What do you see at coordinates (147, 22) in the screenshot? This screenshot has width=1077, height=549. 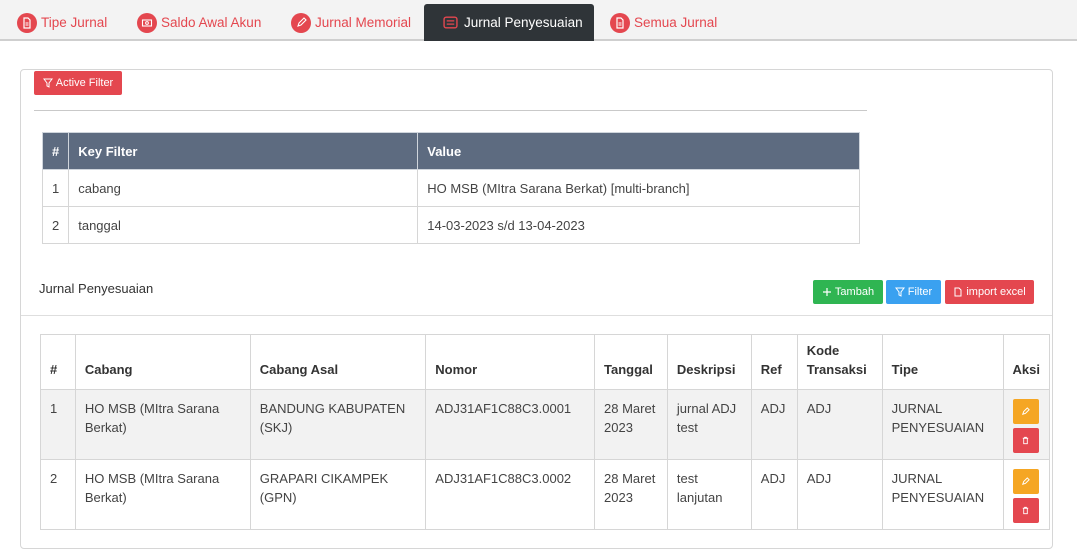 I see `money-icon` at bounding box center [147, 22].